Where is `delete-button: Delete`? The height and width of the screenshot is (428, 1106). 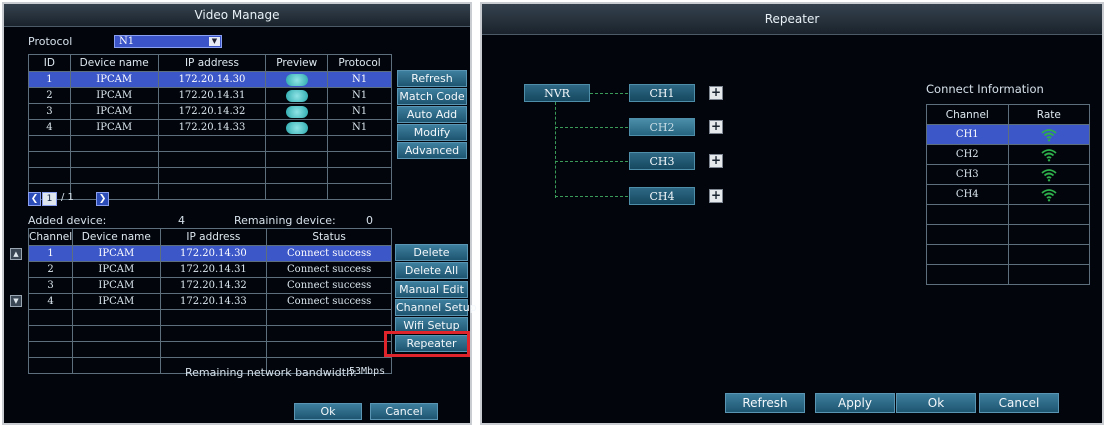
delete-button: Delete is located at coordinates (431, 252).